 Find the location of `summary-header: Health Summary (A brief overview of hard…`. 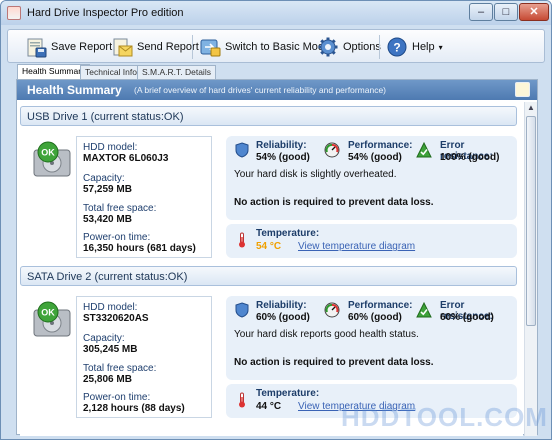

summary-header: Health Summary (A brief overview of hard… is located at coordinates (277, 90).